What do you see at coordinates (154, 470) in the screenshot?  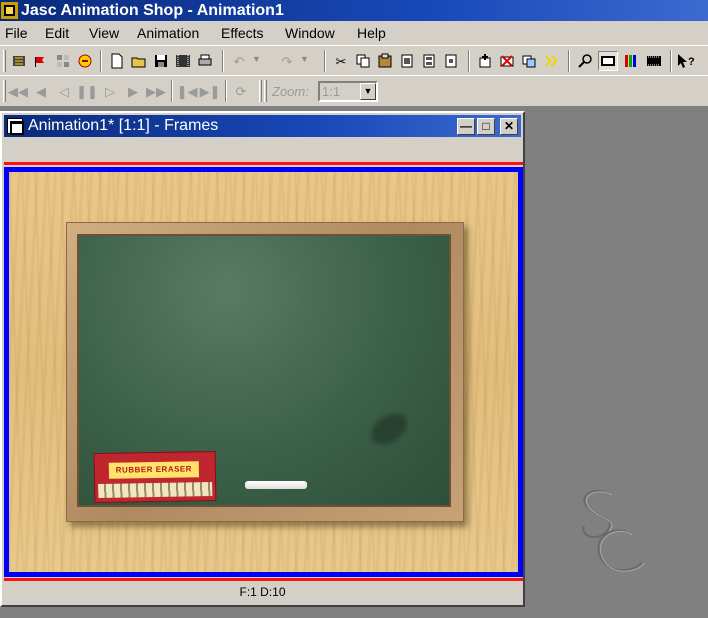 I see `eraser-label: RUBBER ERASER` at bounding box center [154, 470].